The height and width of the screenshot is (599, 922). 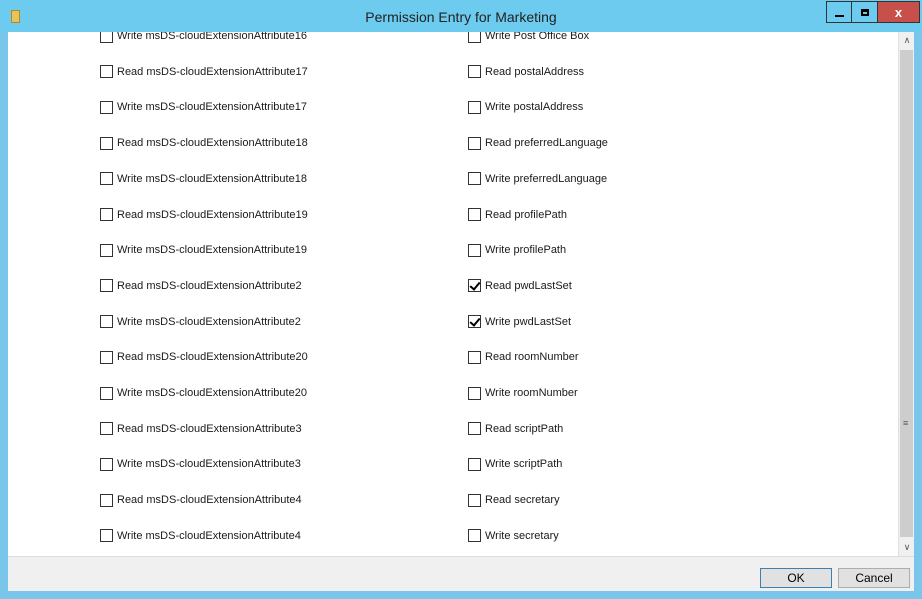 What do you see at coordinates (212, 250) in the screenshot?
I see `permission-label: Write msDS-cloudExtensionAttribute19` at bounding box center [212, 250].